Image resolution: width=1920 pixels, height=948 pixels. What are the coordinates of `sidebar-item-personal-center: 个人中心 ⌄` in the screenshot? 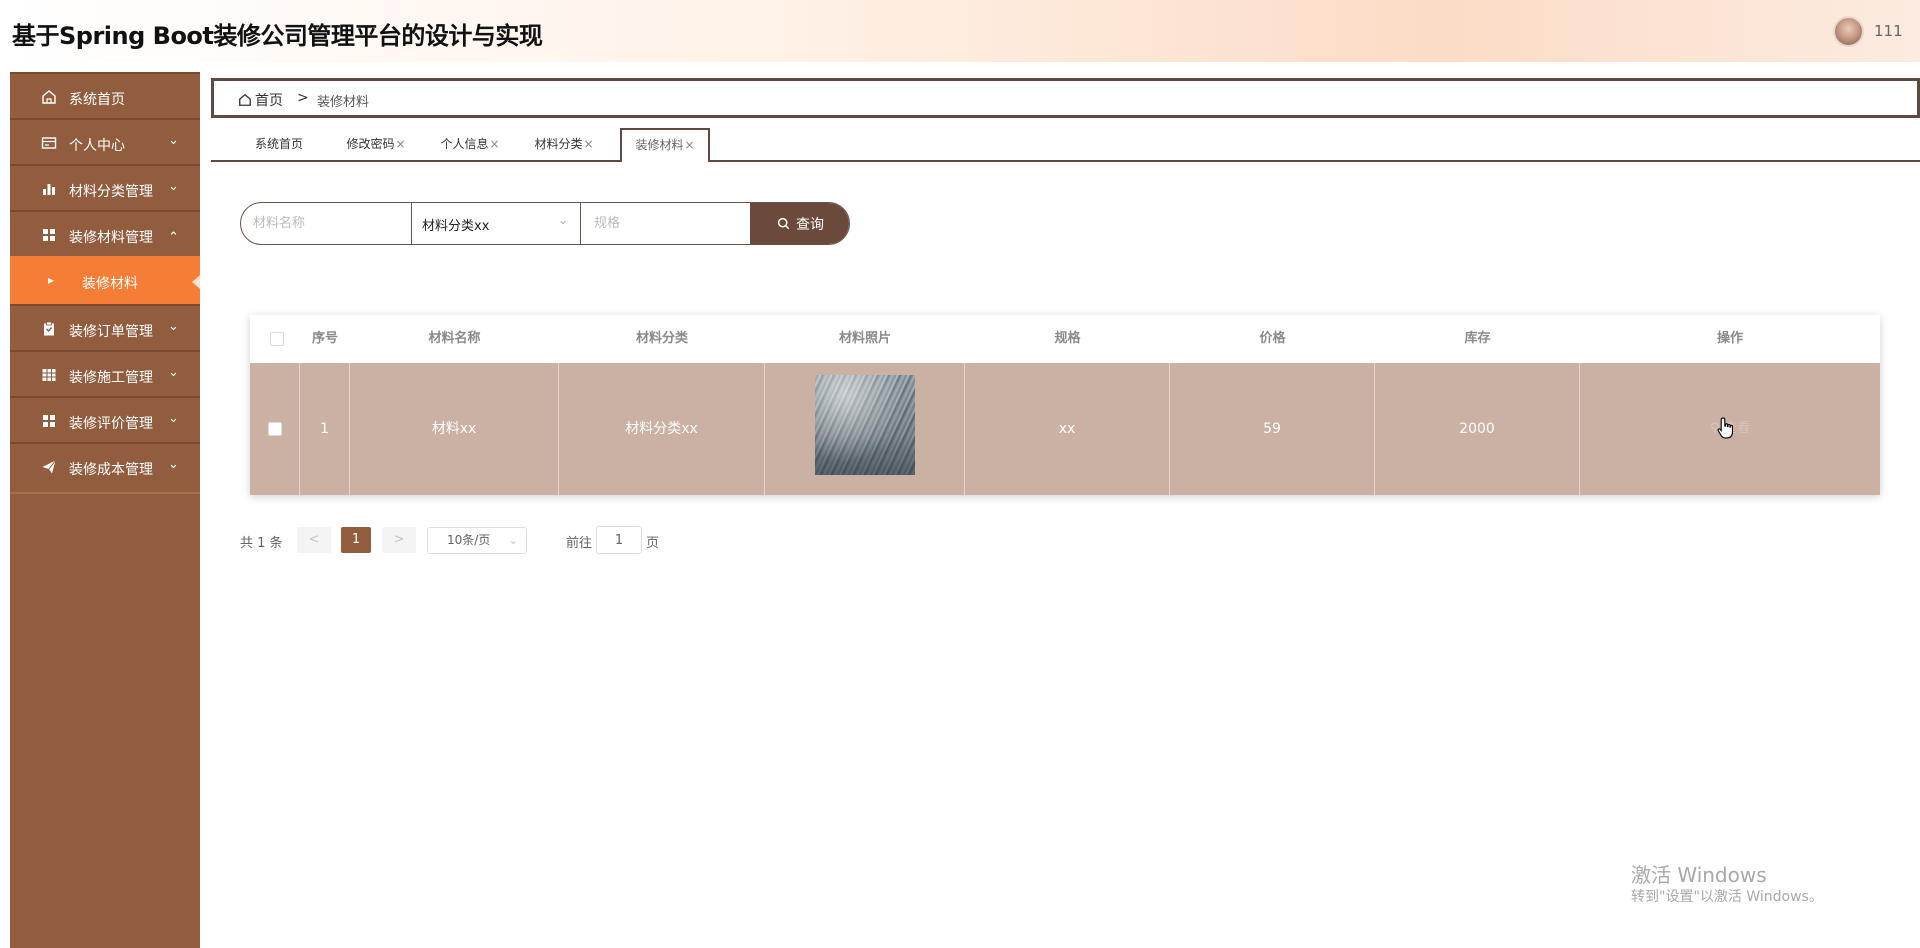 It's located at (105, 144).